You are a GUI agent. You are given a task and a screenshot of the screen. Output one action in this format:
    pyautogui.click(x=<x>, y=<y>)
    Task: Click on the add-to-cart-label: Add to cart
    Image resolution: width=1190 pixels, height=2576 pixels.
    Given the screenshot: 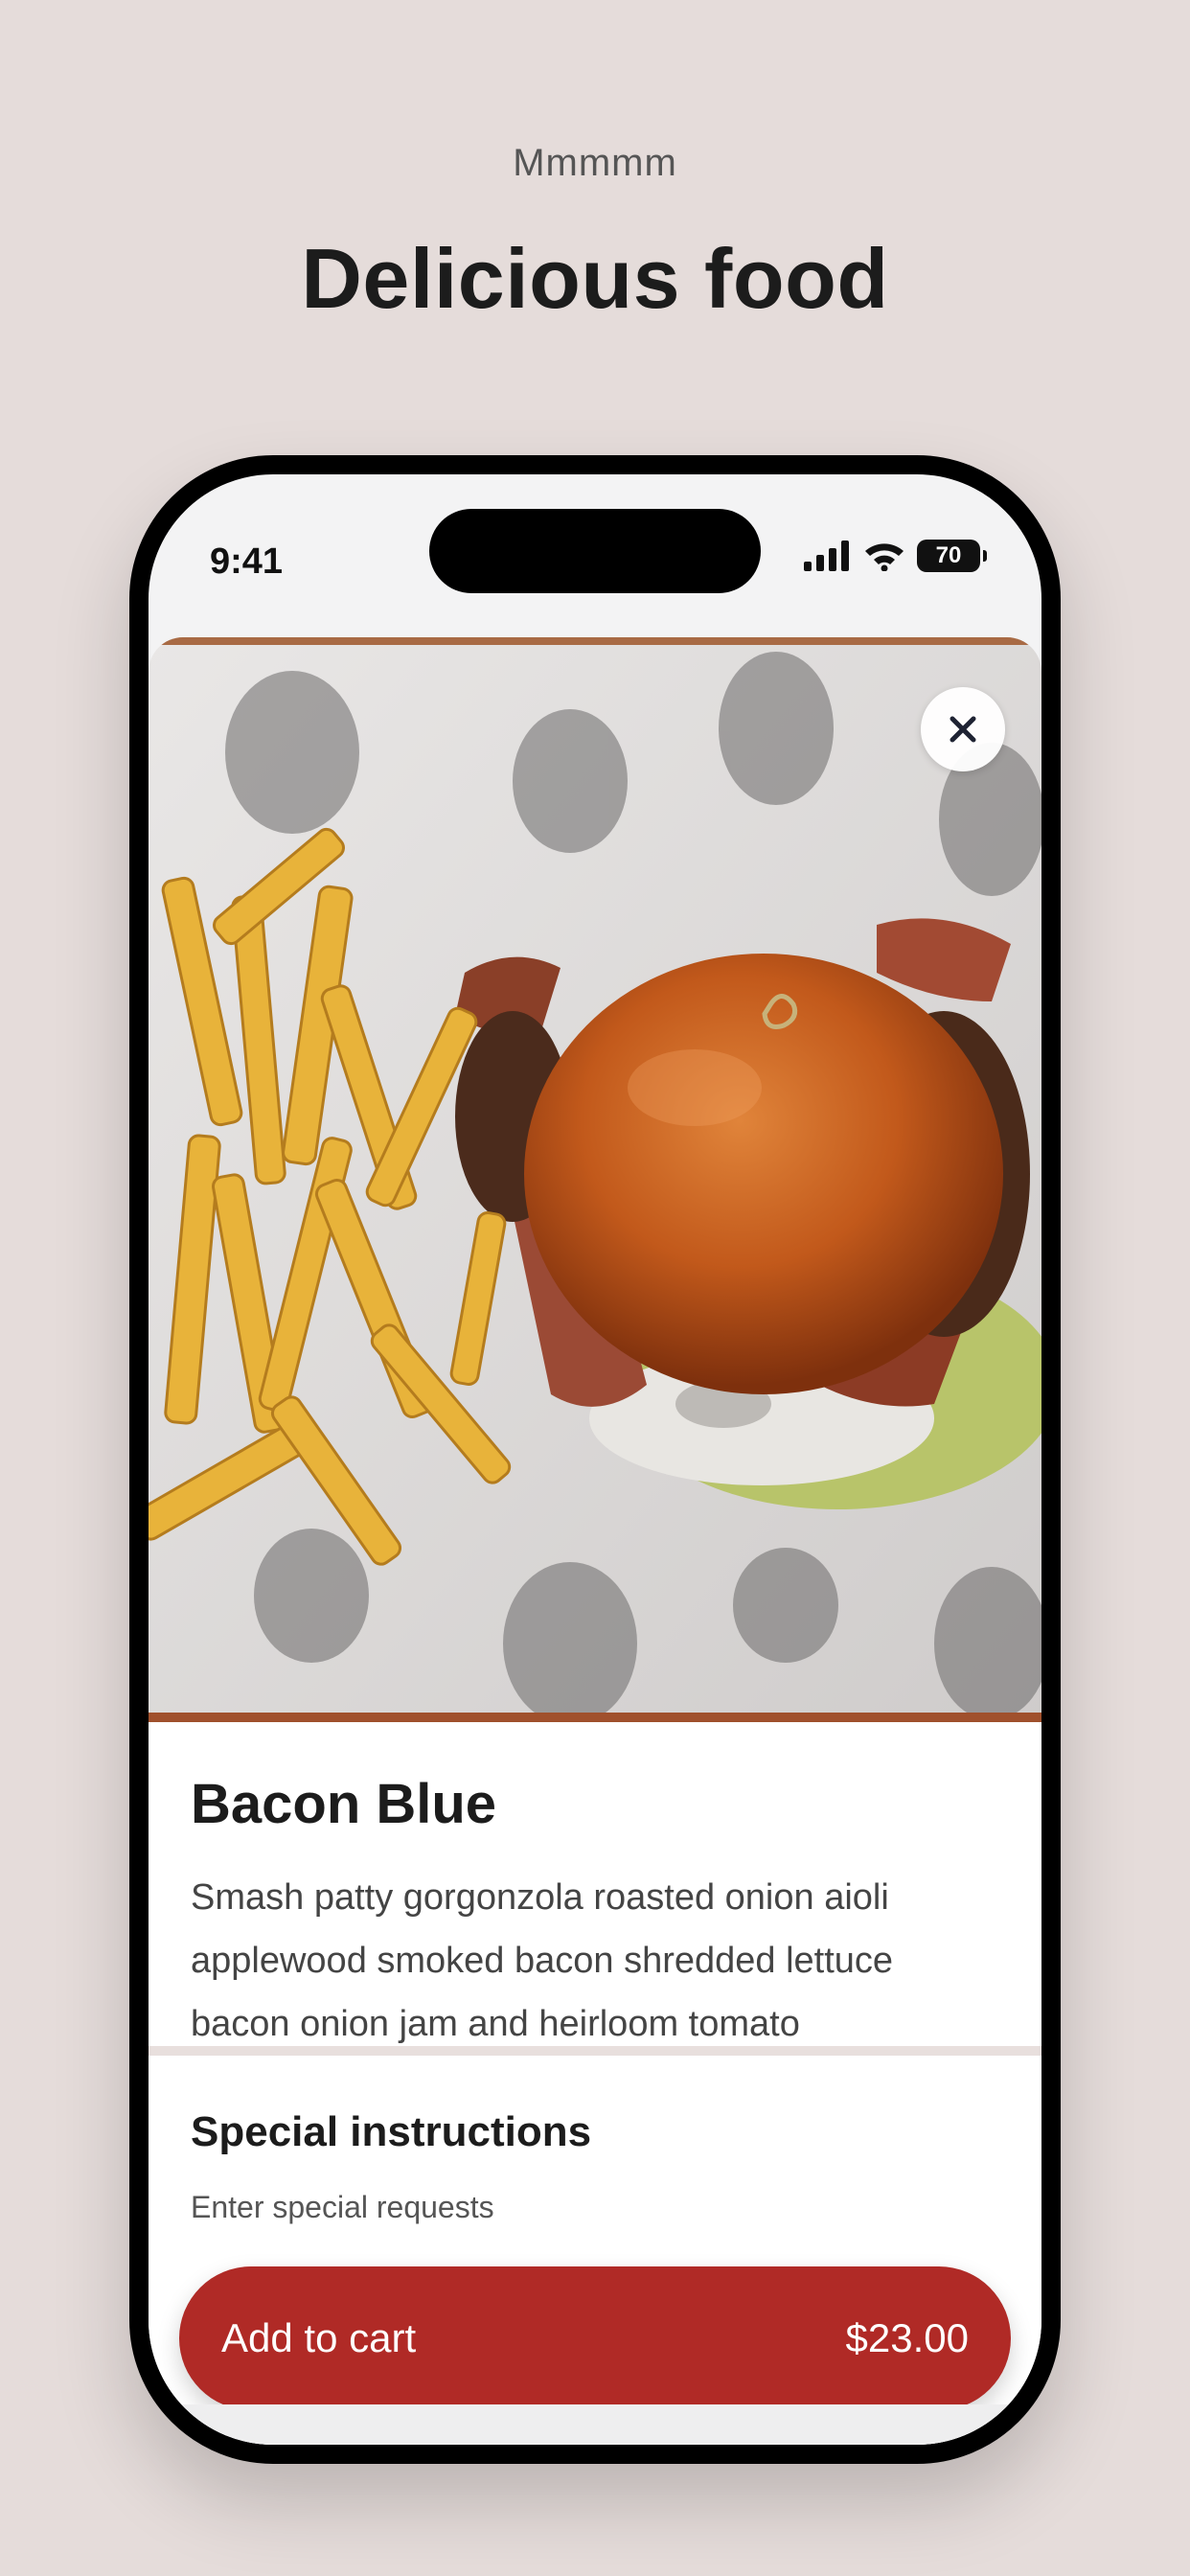 What is the action you would take?
    pyautogui.click(x=319, y=2337)
    